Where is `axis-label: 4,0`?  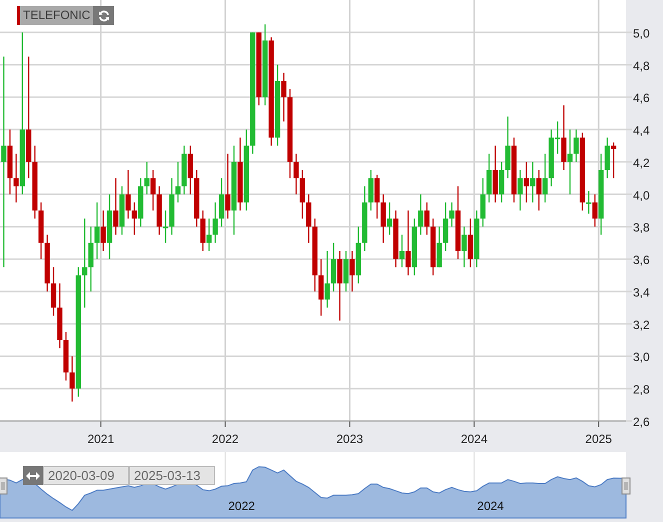
axis-label: 4,0 is located at coordinates (641, 195).